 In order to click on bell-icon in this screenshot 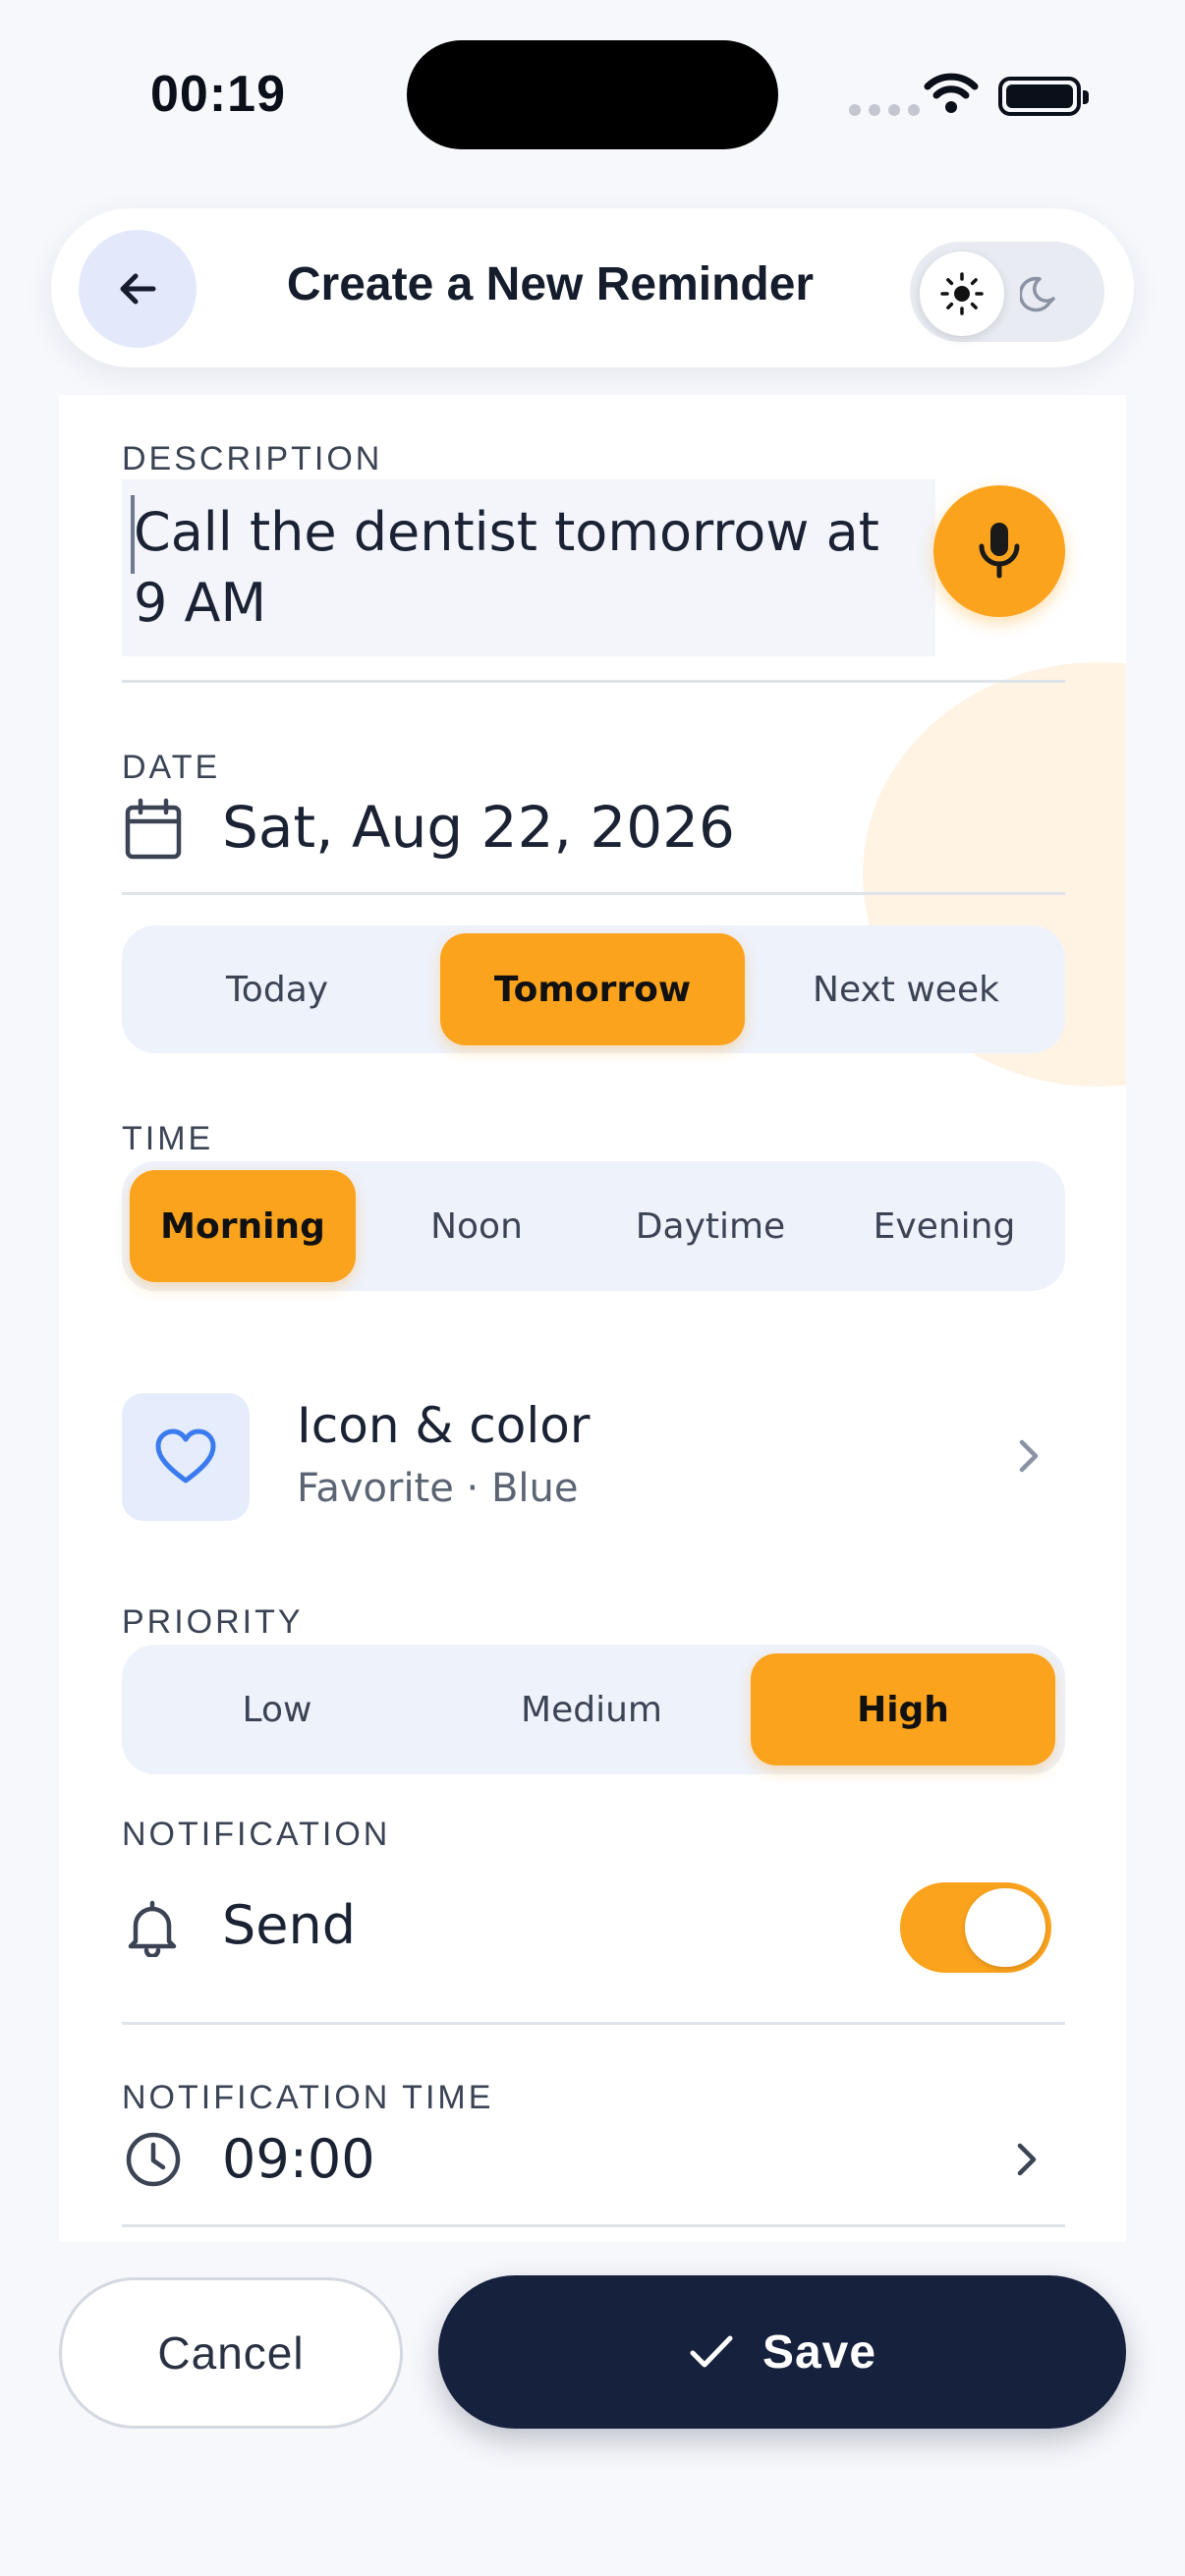, I will do `click(152, 1930)`.